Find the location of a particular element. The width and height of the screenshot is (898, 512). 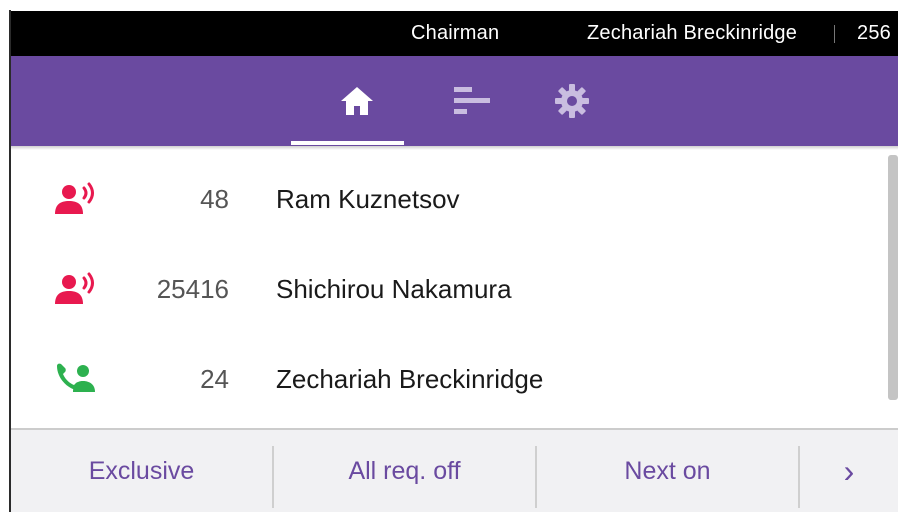

more-softkeys-button: › is located at coordinates (849, 471).